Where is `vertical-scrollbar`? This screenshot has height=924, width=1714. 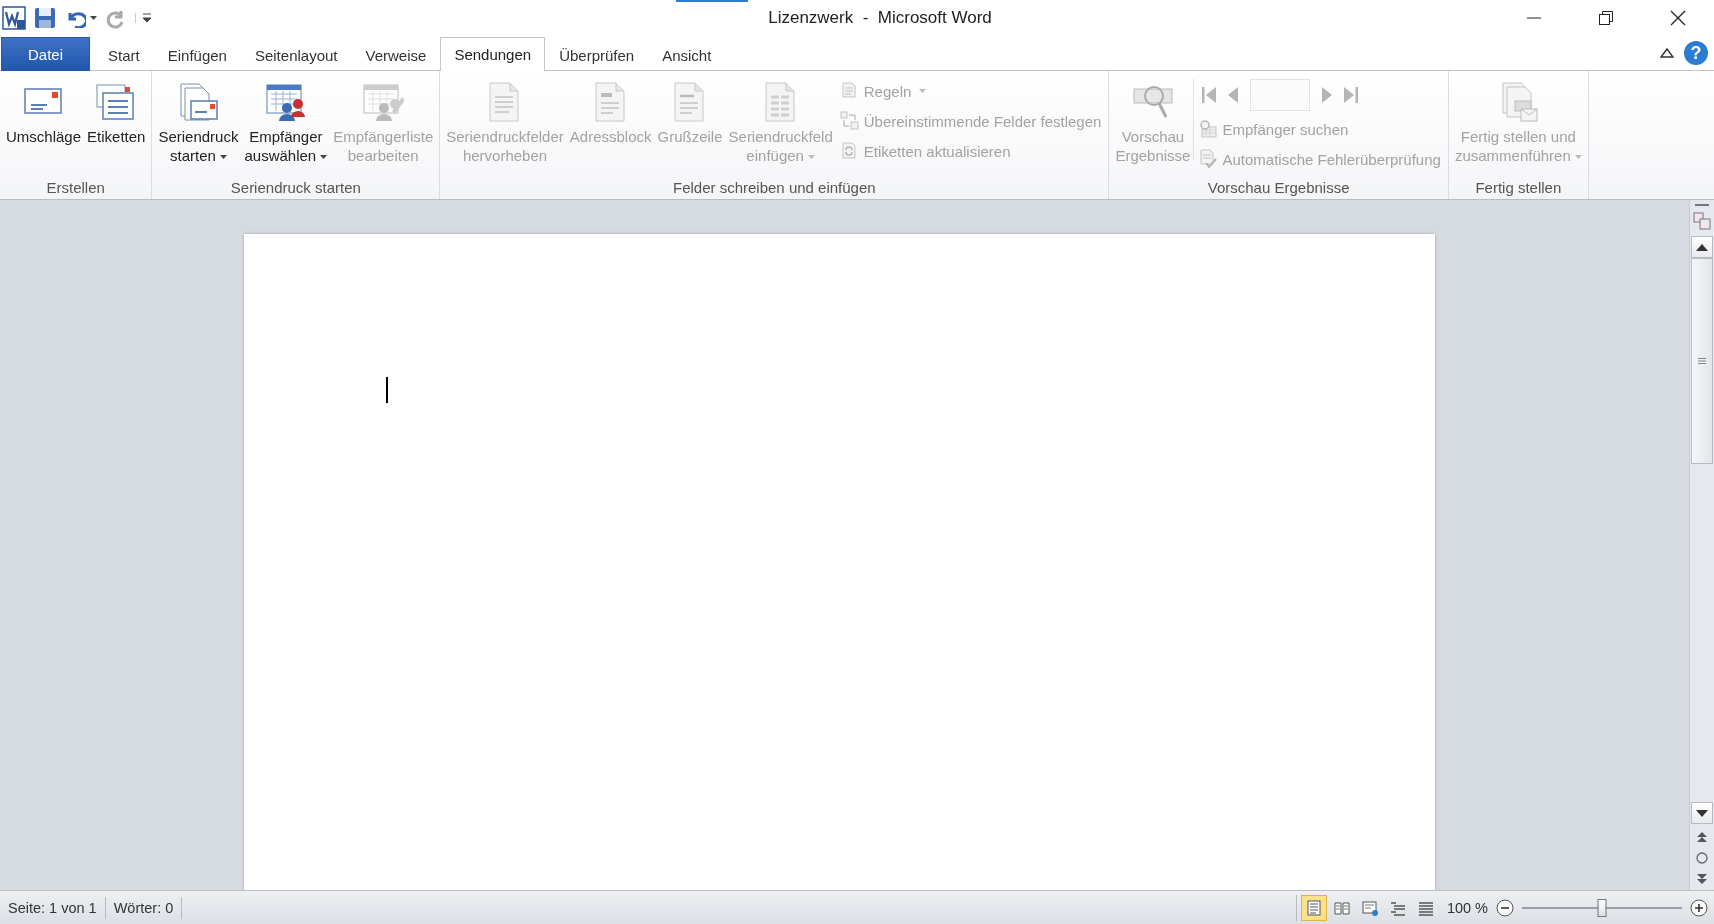 vertical-scrollbar is located at coordinates (1701, 545).